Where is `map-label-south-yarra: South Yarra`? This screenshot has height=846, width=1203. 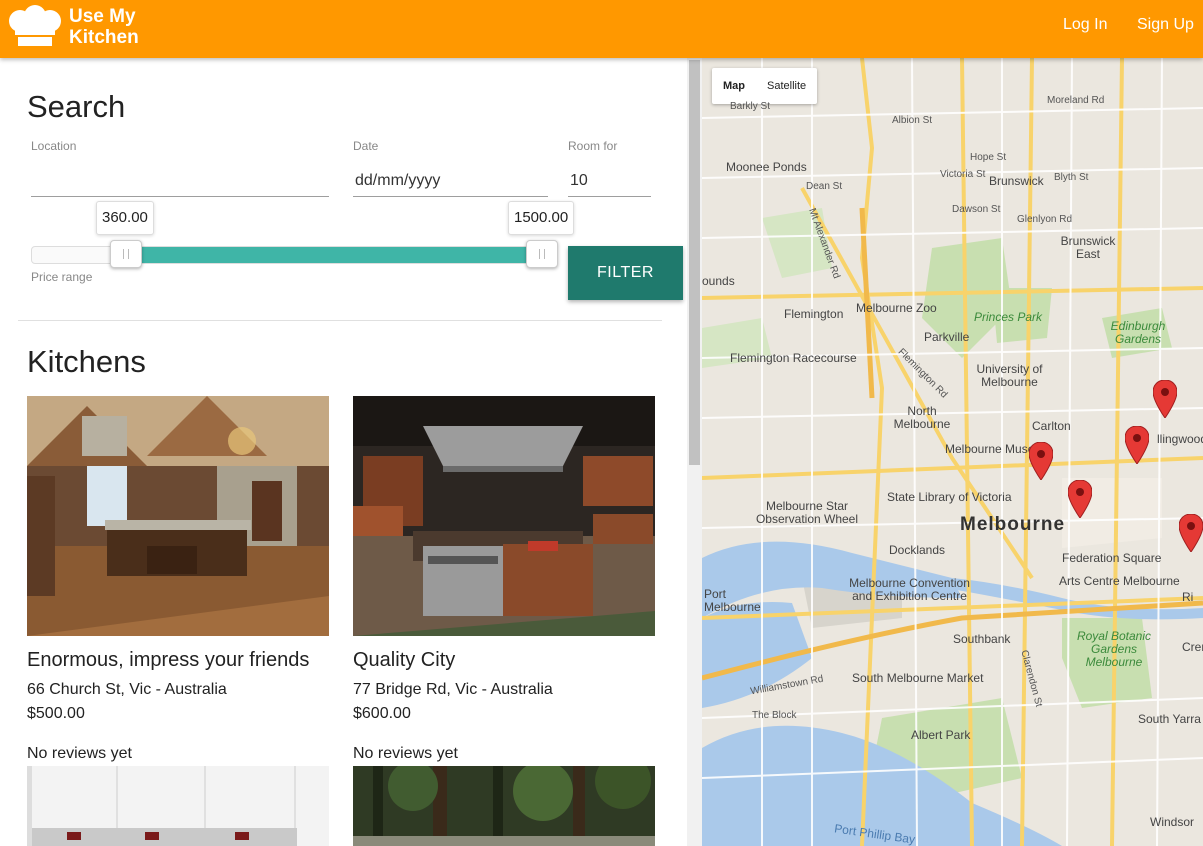
map-label-south-yarra: South Yarra is located at coordinates (1169, 719).